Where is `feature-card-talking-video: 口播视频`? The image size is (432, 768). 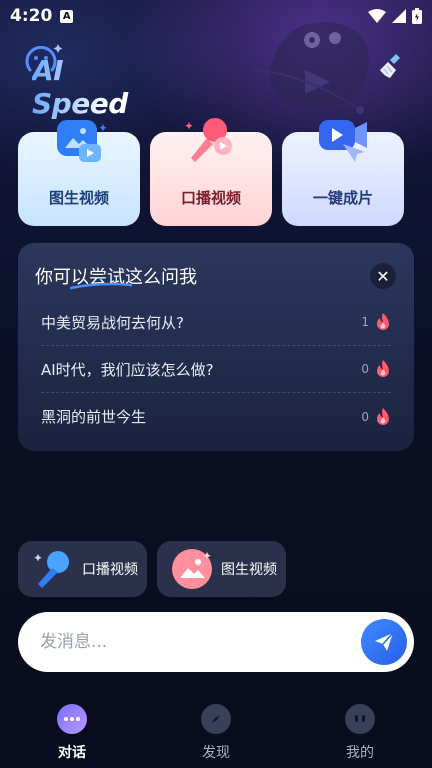
feature-card-talking-video: 口播视频 is located at coordinates (211, 172).